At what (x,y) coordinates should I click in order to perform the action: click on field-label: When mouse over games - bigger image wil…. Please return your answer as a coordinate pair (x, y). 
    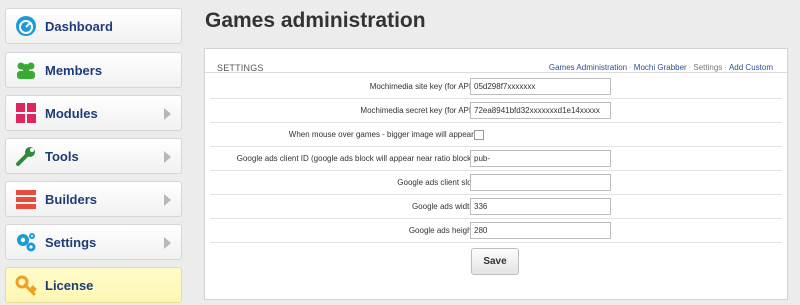
    Looking at the image, I should click on (382, 134).